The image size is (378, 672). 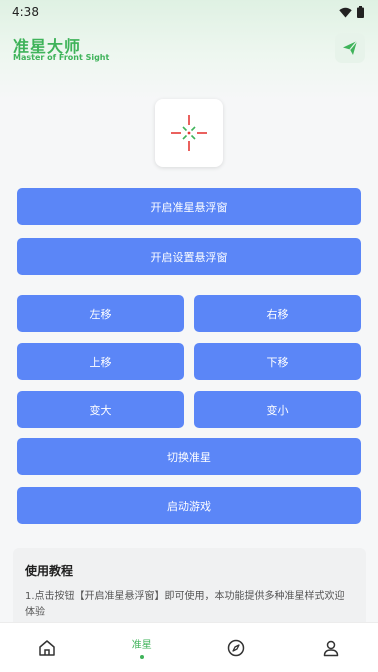 I want to click on nav-item-discover, so click(x=236, y=647).